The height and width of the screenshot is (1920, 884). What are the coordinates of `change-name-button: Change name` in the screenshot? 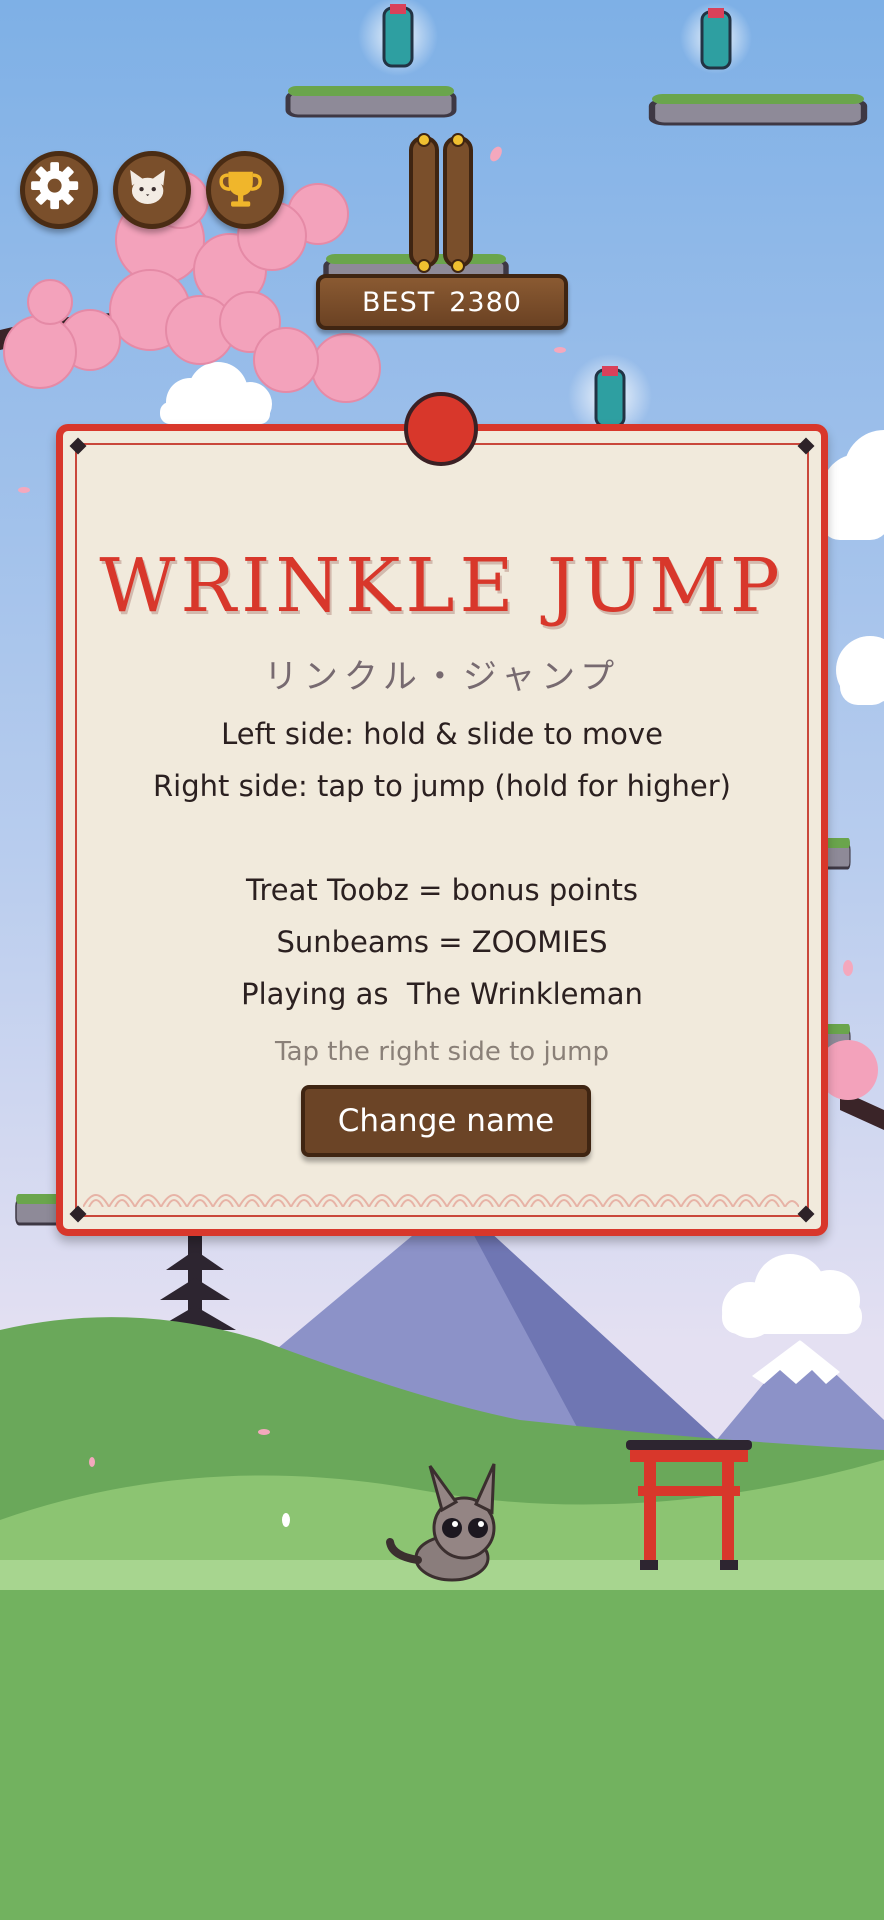 It's located at (446, 1121).